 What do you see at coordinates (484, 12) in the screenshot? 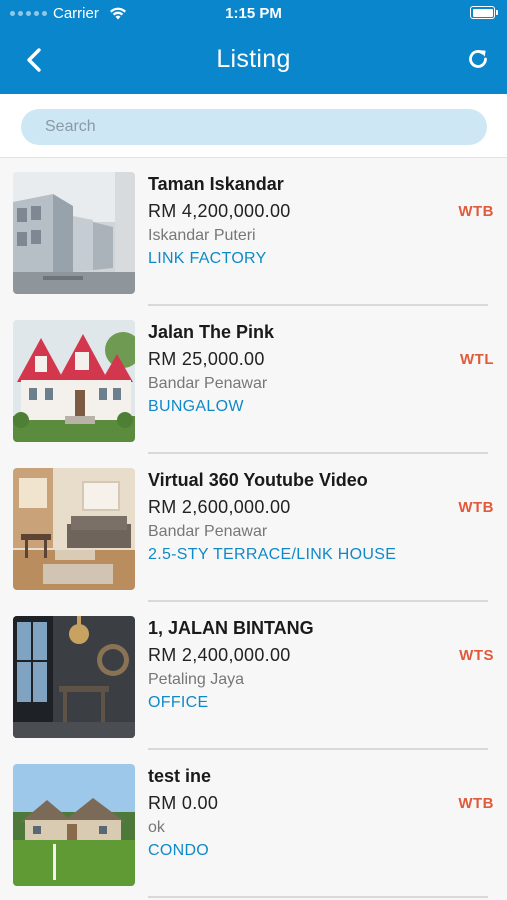
I see `battery-icon` at bounding box center [484, 12].